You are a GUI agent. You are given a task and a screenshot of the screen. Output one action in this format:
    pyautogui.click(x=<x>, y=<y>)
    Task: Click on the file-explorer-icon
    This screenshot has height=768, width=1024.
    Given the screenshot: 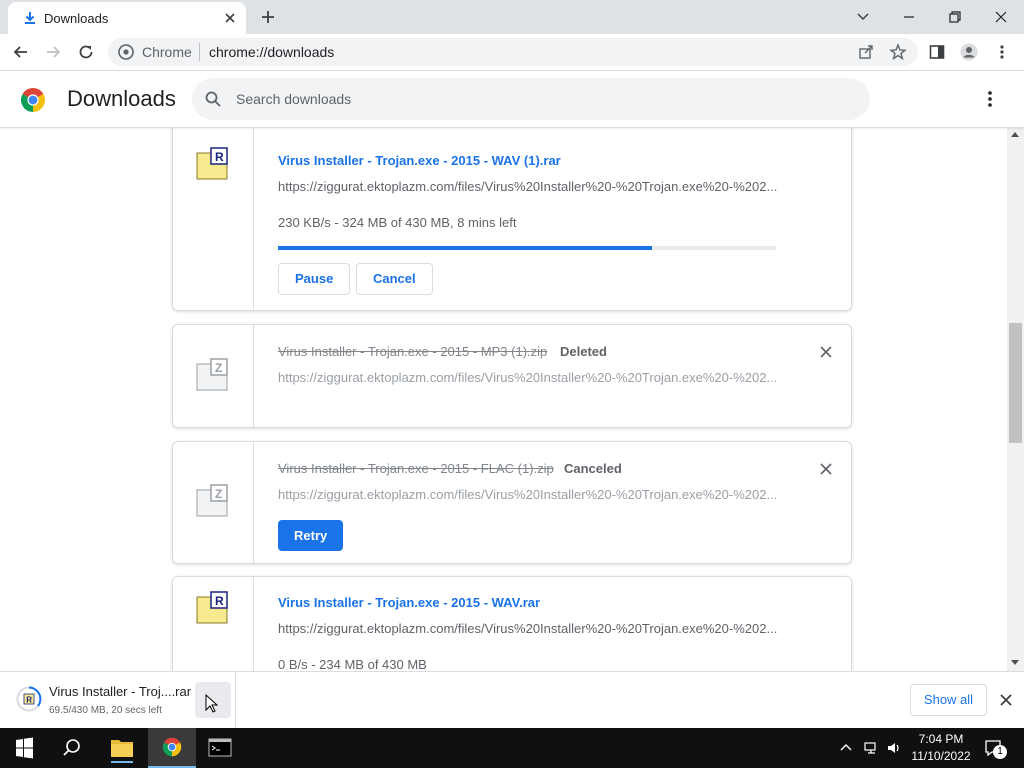 What is the action you would take?
    pyautogui.click(x=122, y=748)
    